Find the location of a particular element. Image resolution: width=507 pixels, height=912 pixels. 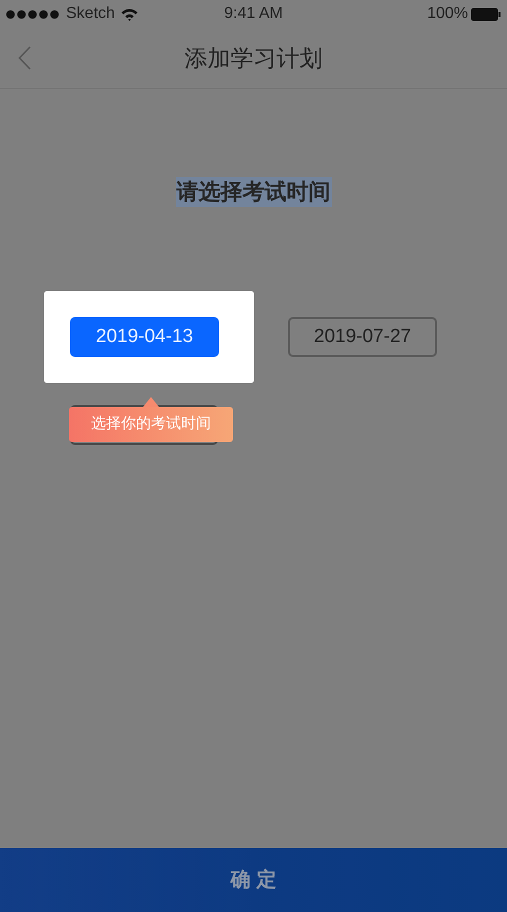

date-button: 2019-07-27 is located at coordinates (362, 337).